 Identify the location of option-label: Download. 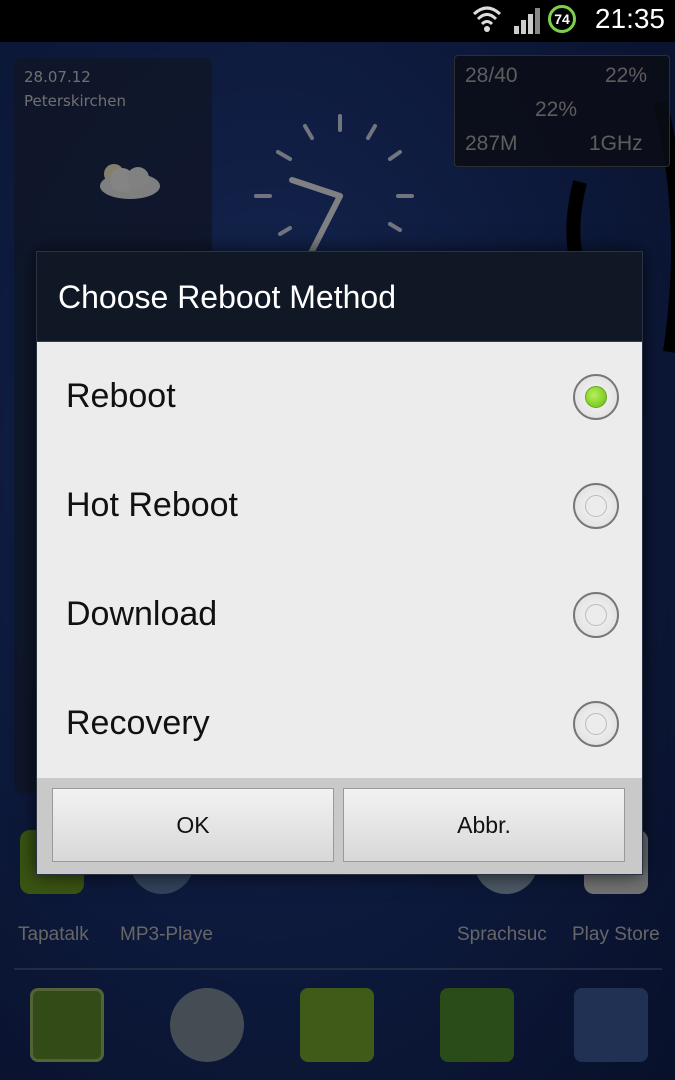
(142, 614).